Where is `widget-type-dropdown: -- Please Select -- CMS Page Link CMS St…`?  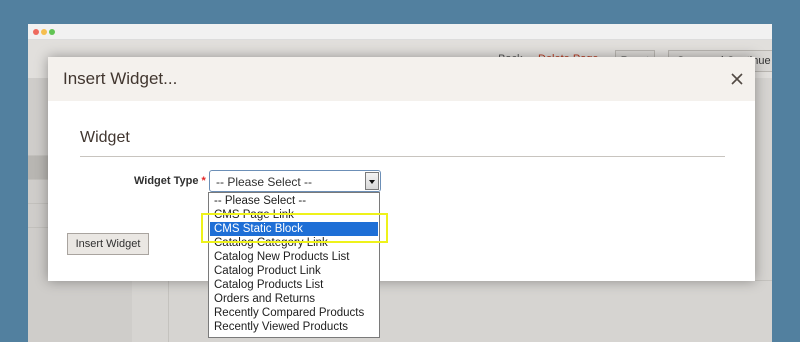 widget-type-dropdown: -- Please Select -- CMS Page Link CMS St… is located at coordinates (294, 265).